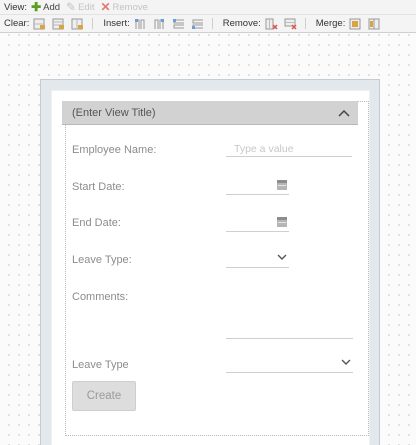 The image size is (416, 445). What do you see at coordinates (39, 24) in the screenshot?
I see `clear-cell-icon` at bounding box center [39, 24].